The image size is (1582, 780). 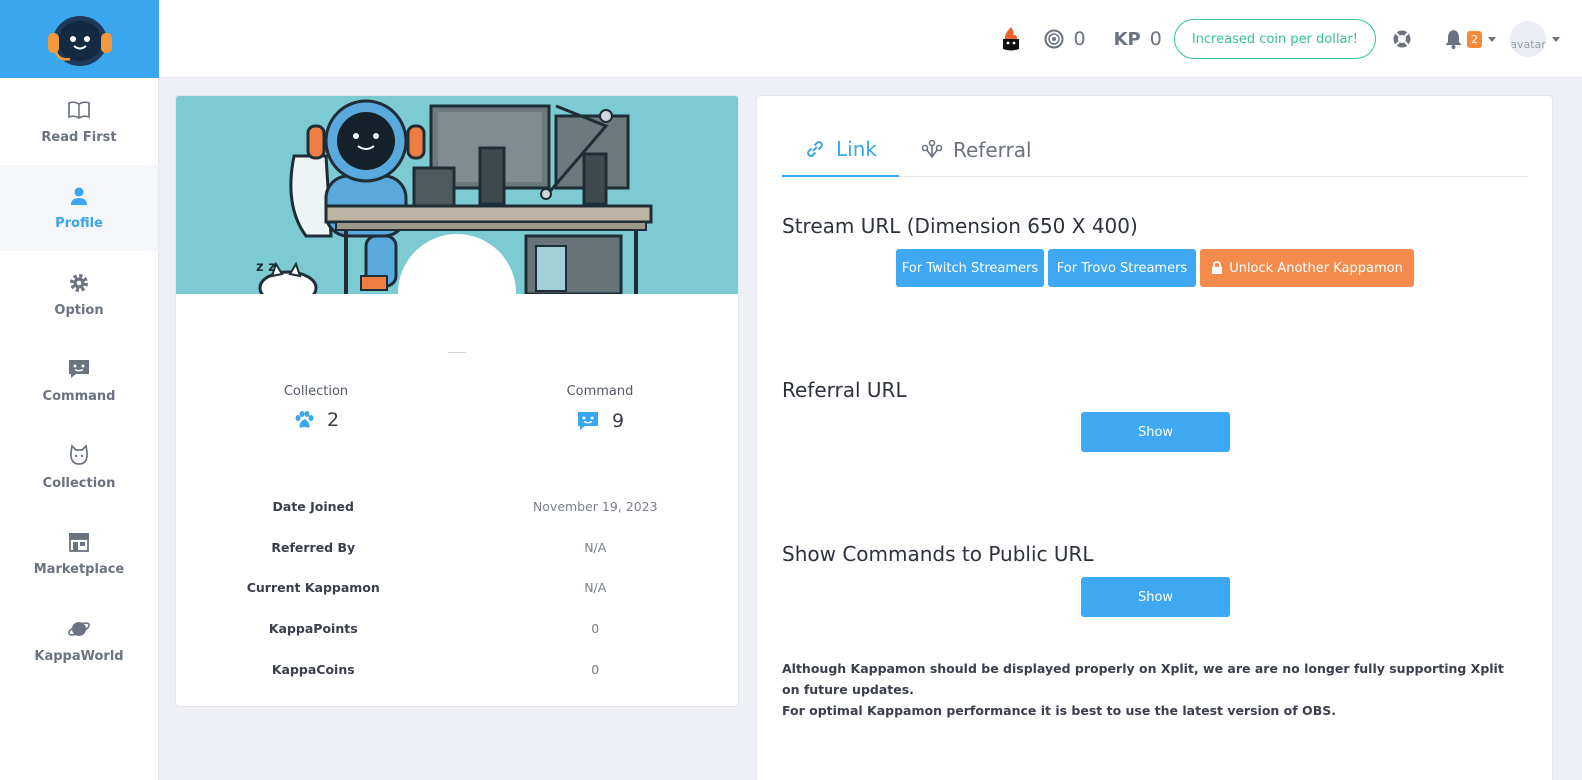 I want to click on tab-label: Link, so click(x=856, y=149).